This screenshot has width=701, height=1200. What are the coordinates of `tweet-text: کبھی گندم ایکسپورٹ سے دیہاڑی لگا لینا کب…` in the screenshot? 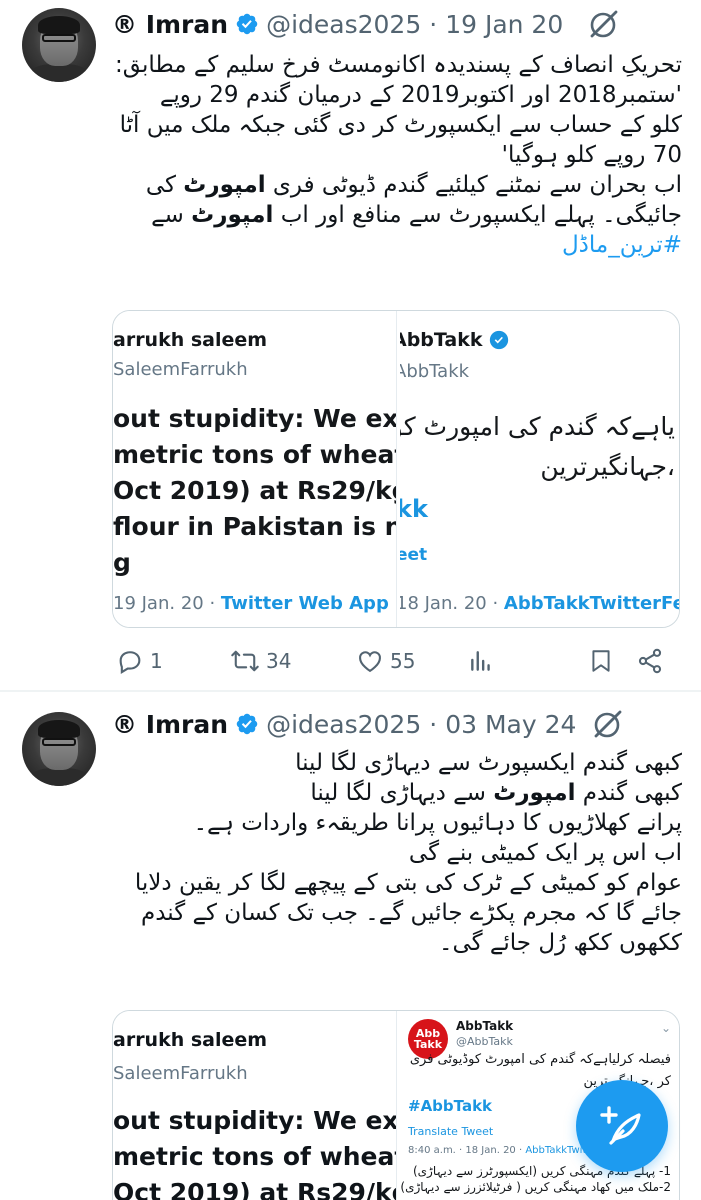 It's located at (408, 853).